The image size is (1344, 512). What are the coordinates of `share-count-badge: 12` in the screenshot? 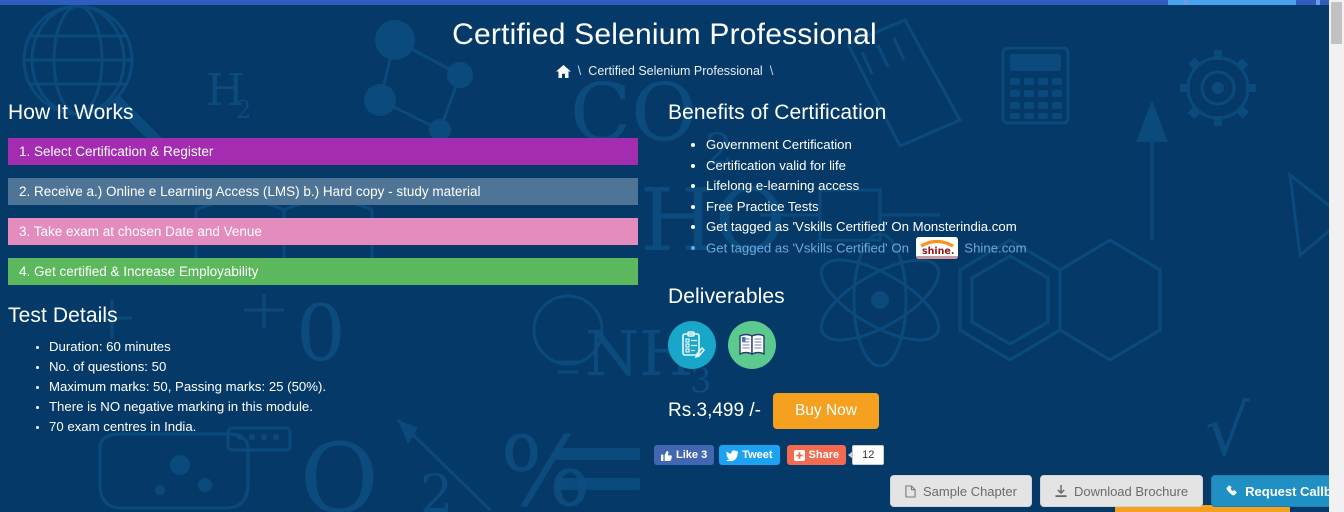 It's located at (866, 455).